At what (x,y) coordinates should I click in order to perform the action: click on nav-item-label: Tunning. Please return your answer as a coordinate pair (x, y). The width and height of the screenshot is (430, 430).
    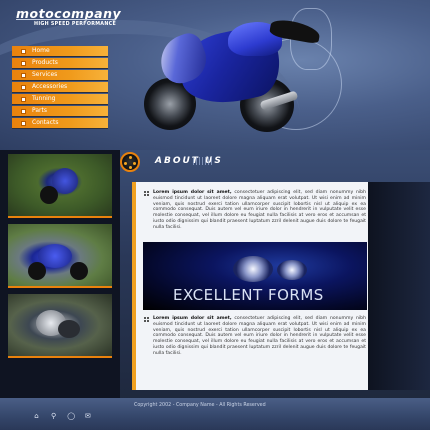
    Looking at the image, I should click on (44, 98).